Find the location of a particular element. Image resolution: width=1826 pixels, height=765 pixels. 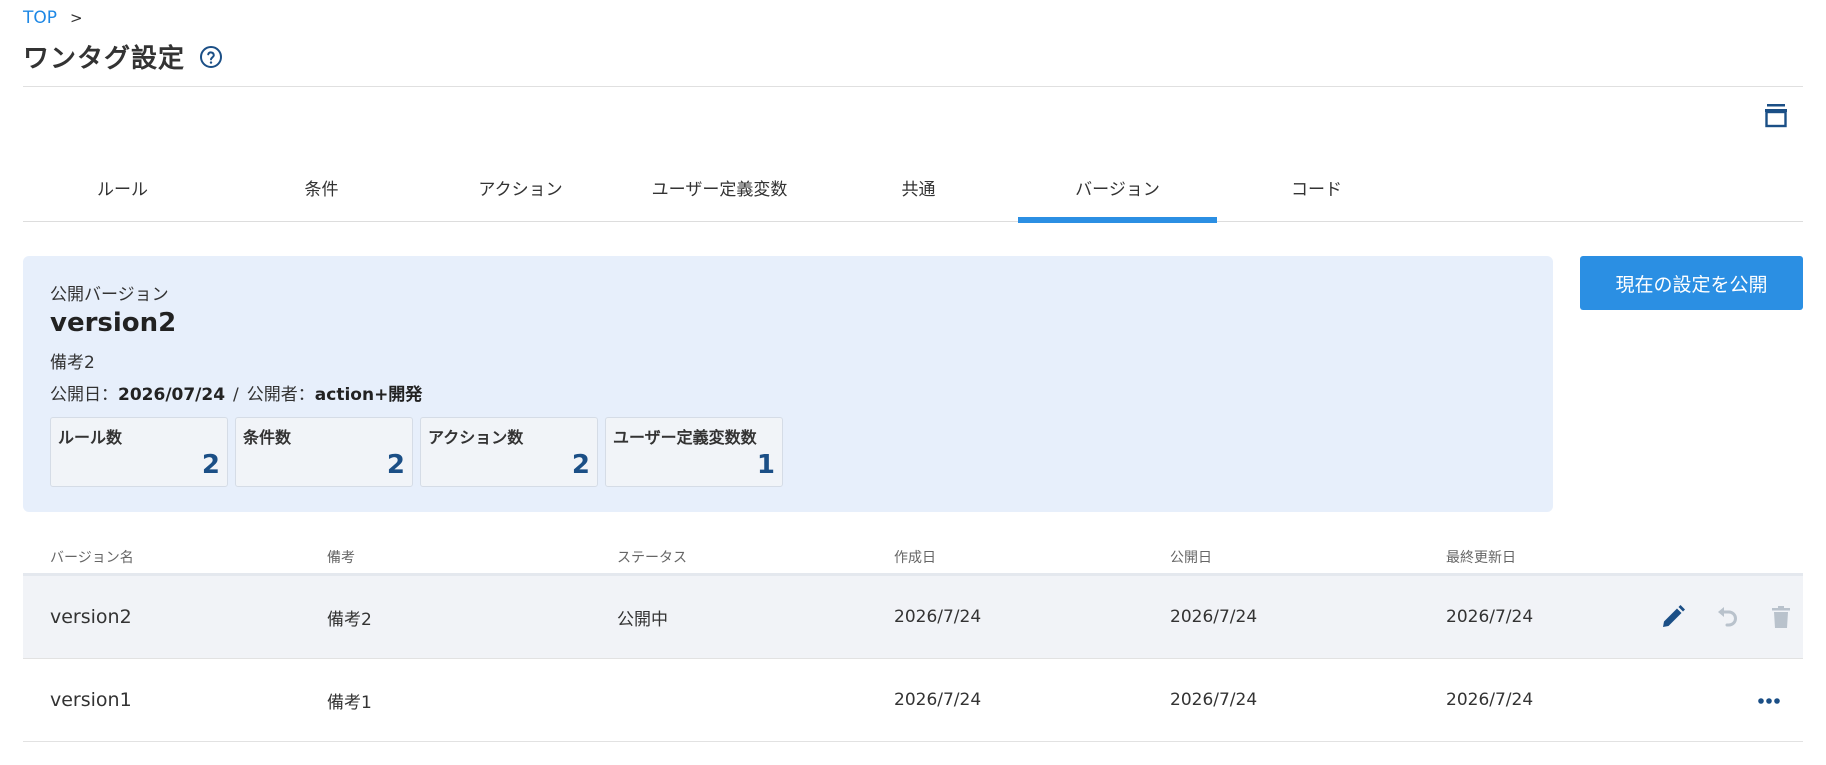

page-title: ワンタグ設定 is located at coordinates (104, 59).